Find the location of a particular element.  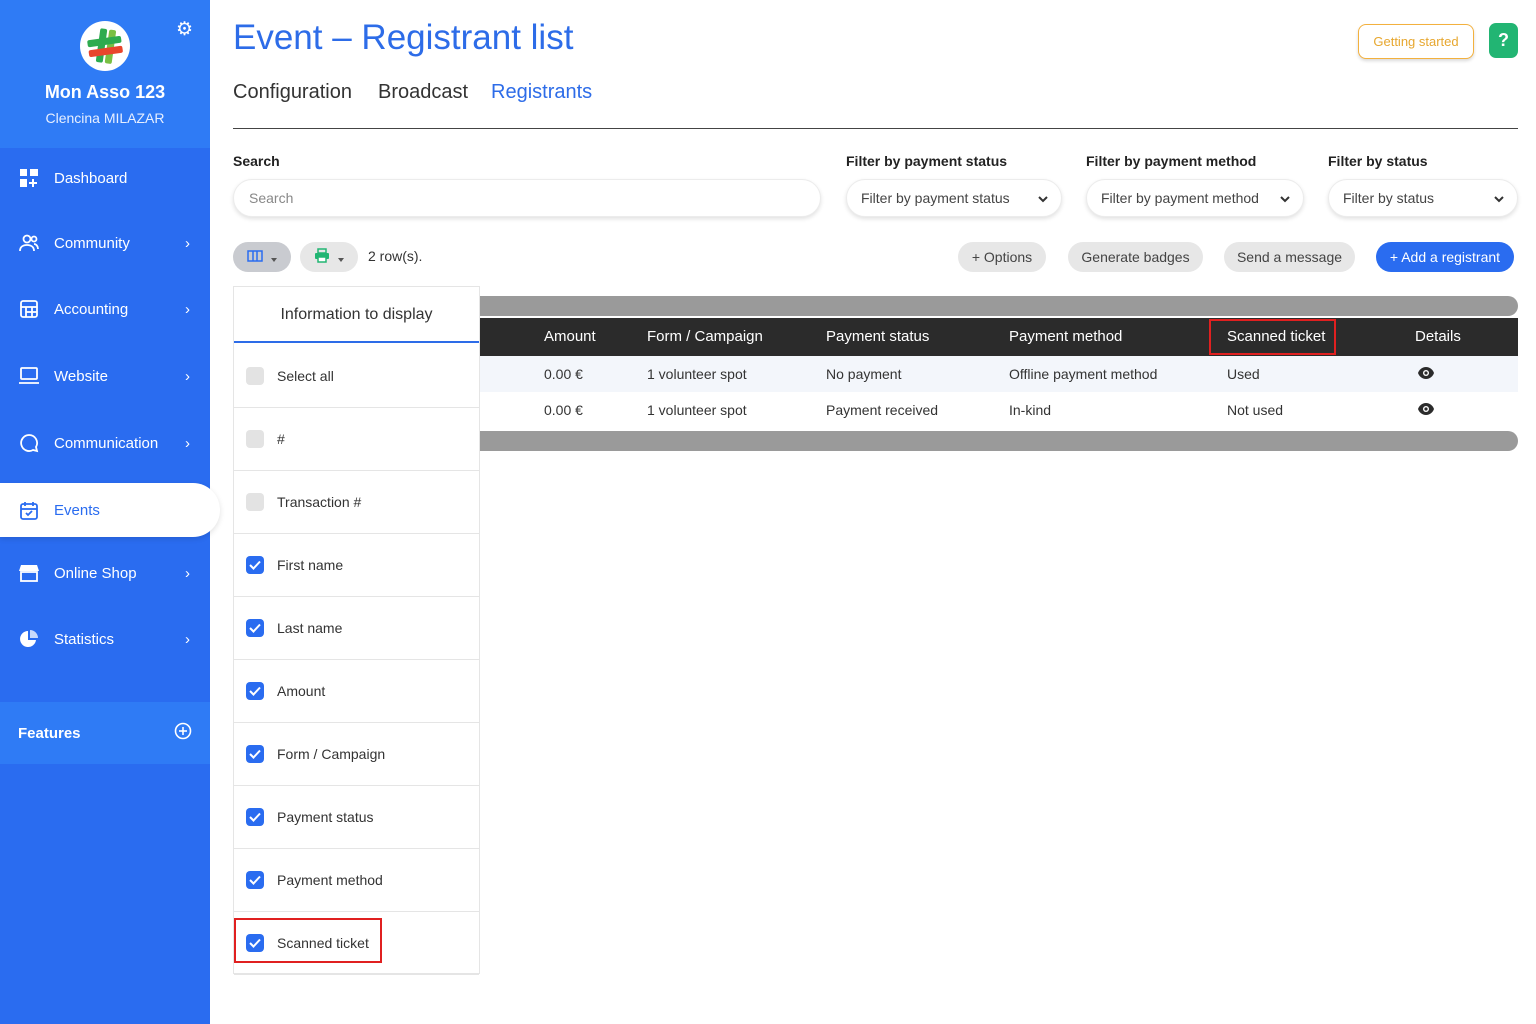

print-export-button is located at coordinates (329, 257).